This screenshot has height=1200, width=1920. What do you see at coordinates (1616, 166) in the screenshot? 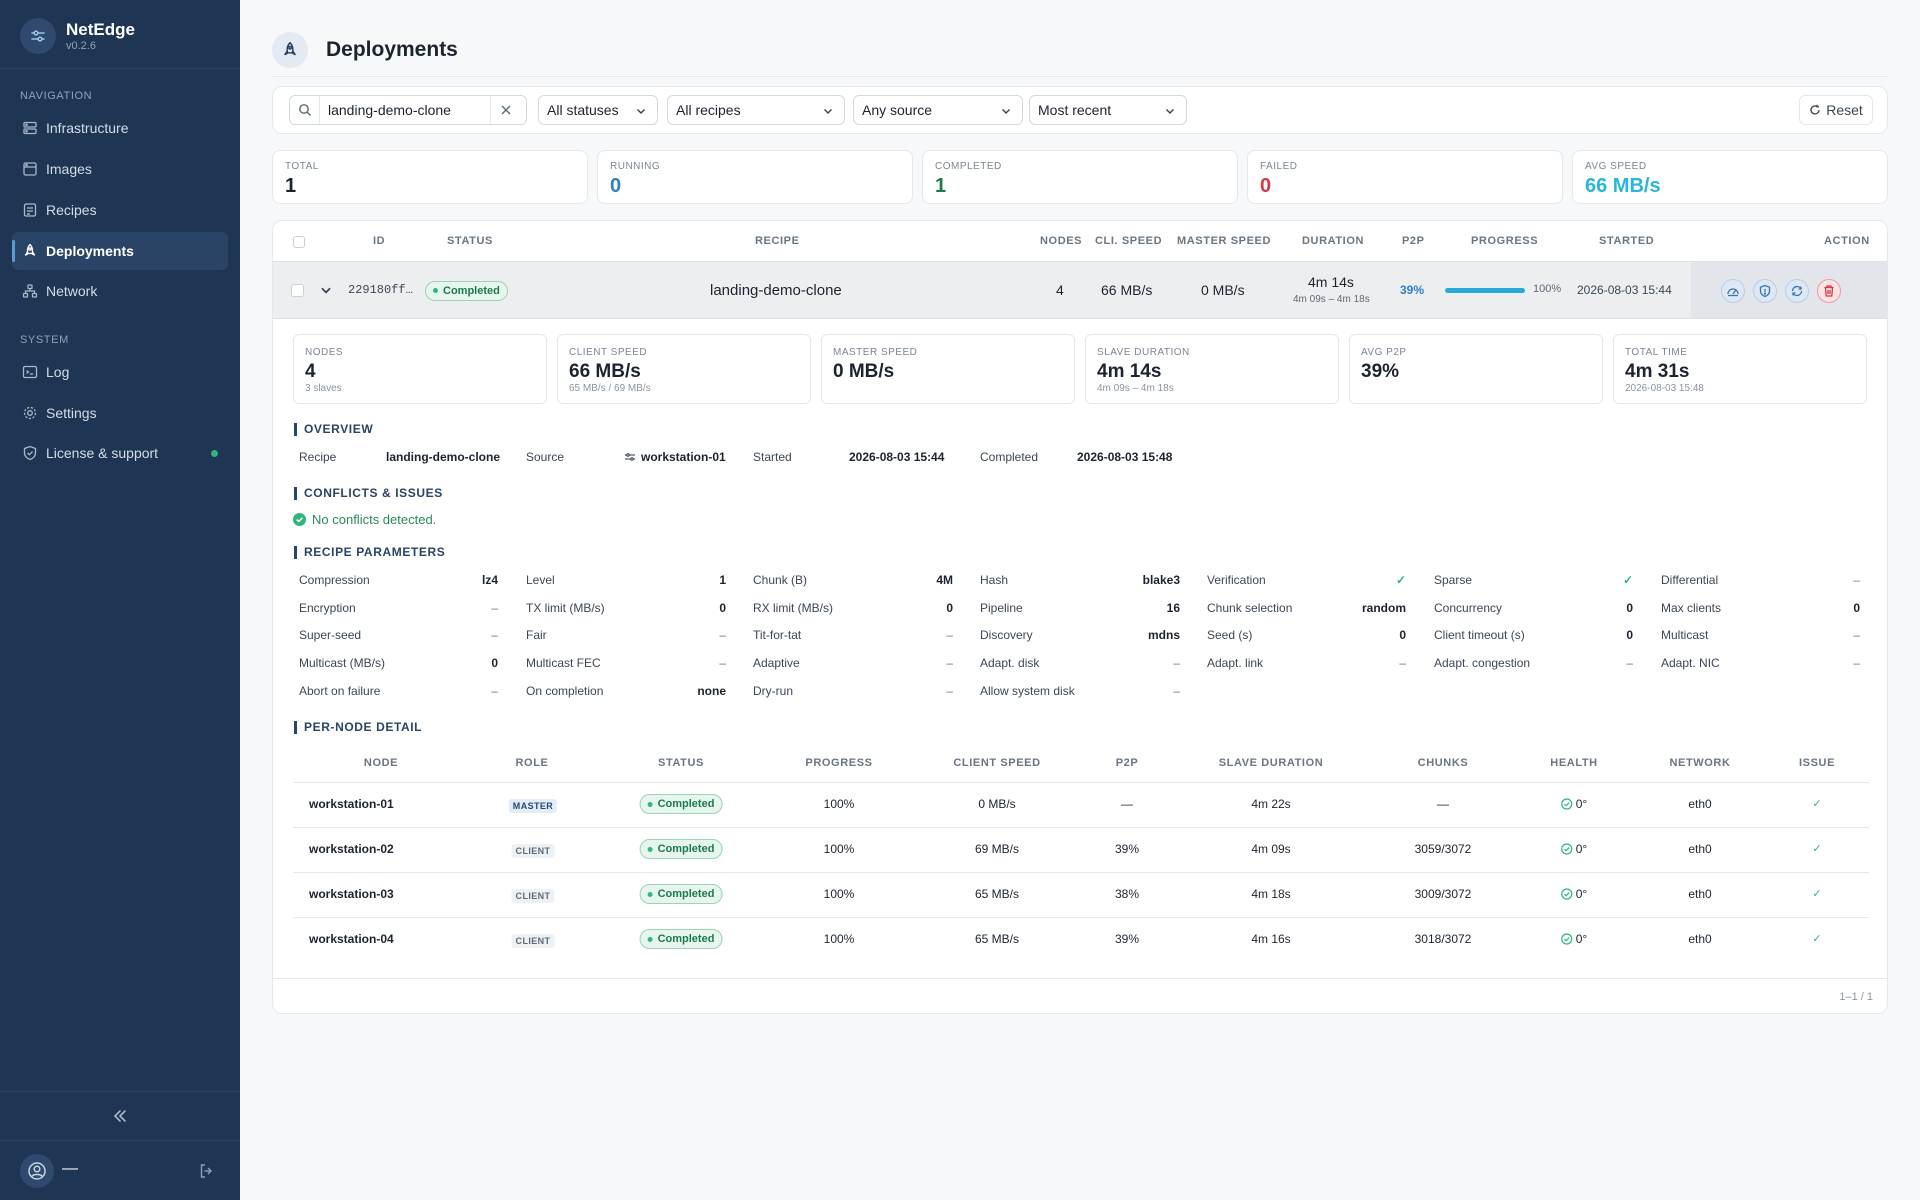
I see `stat-label: AVG SPEED` at bounding box center [1616, 166].